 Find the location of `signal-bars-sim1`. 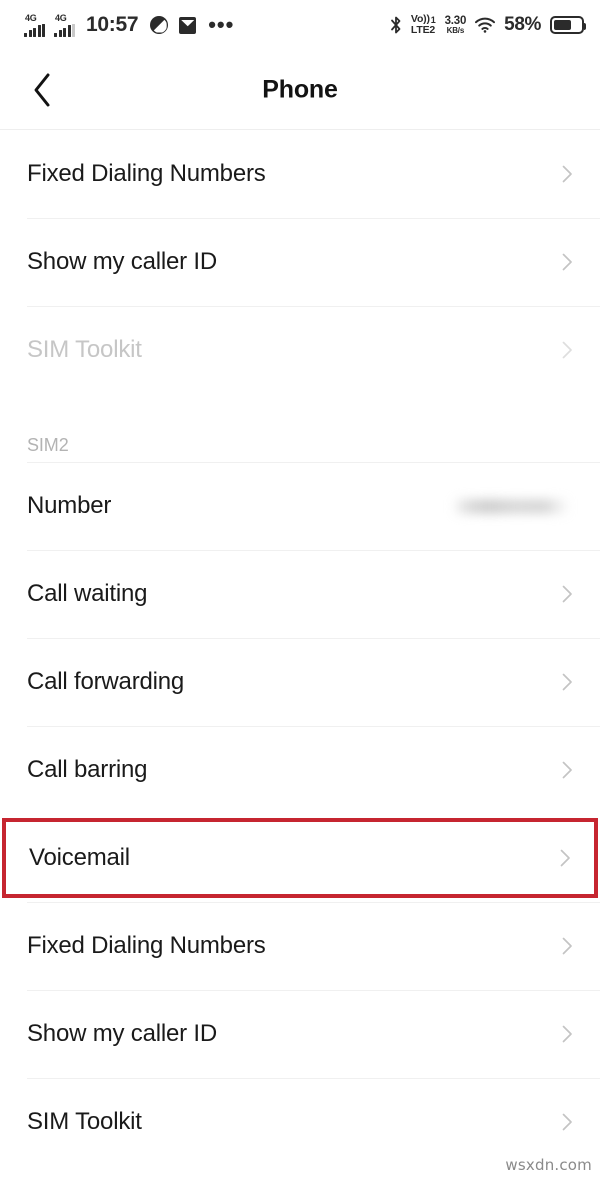

signal-bars-sim1 is located at coordinates (34, 30).